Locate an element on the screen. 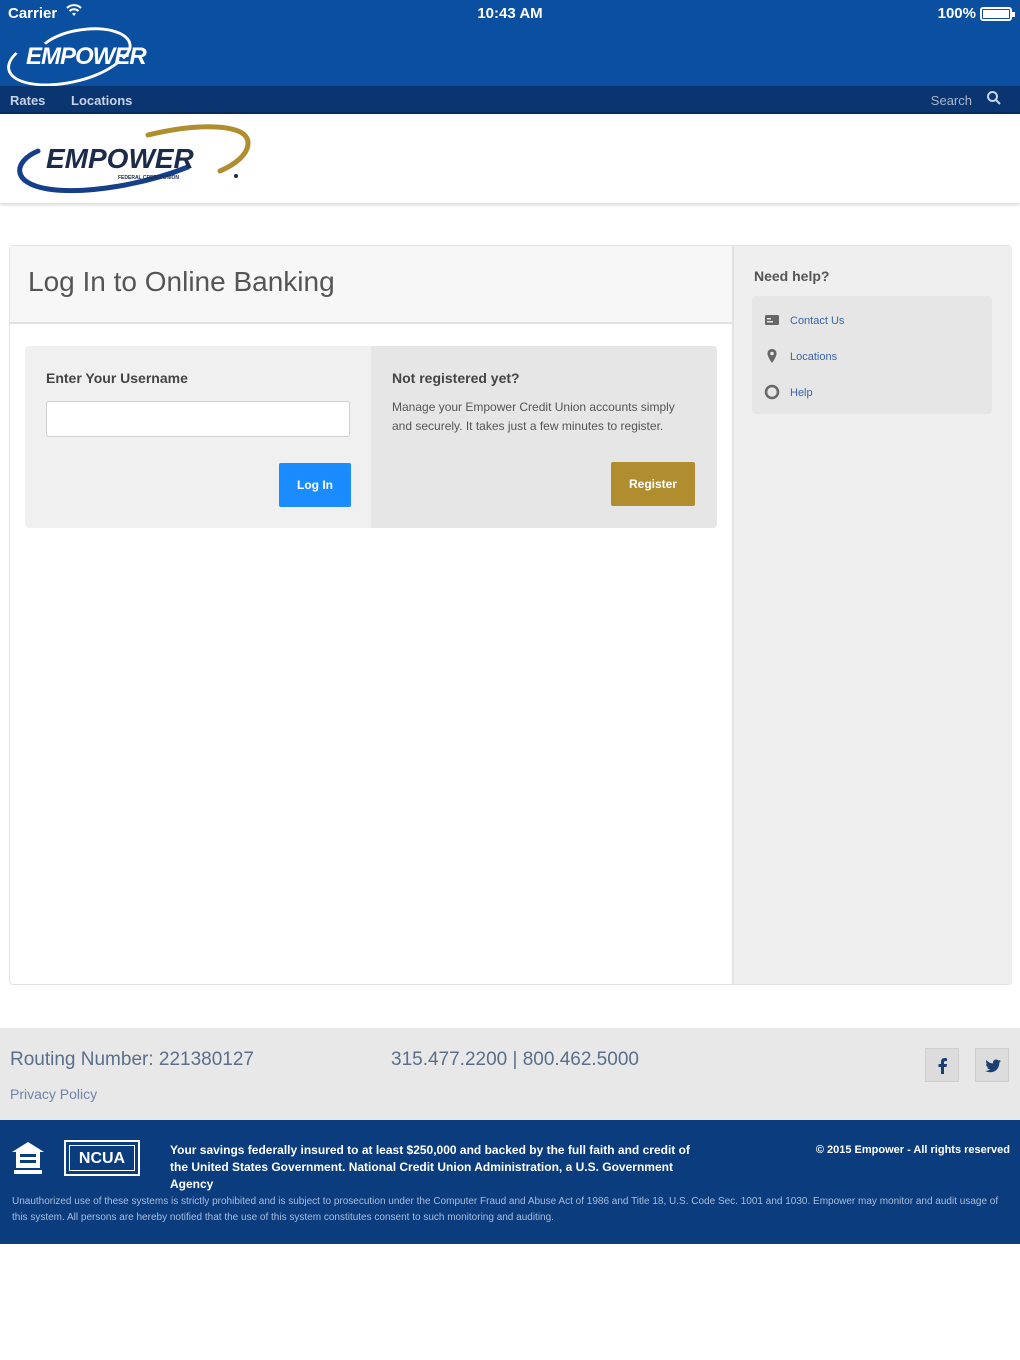  facebook-icon is located at coordinates (942, 1066).